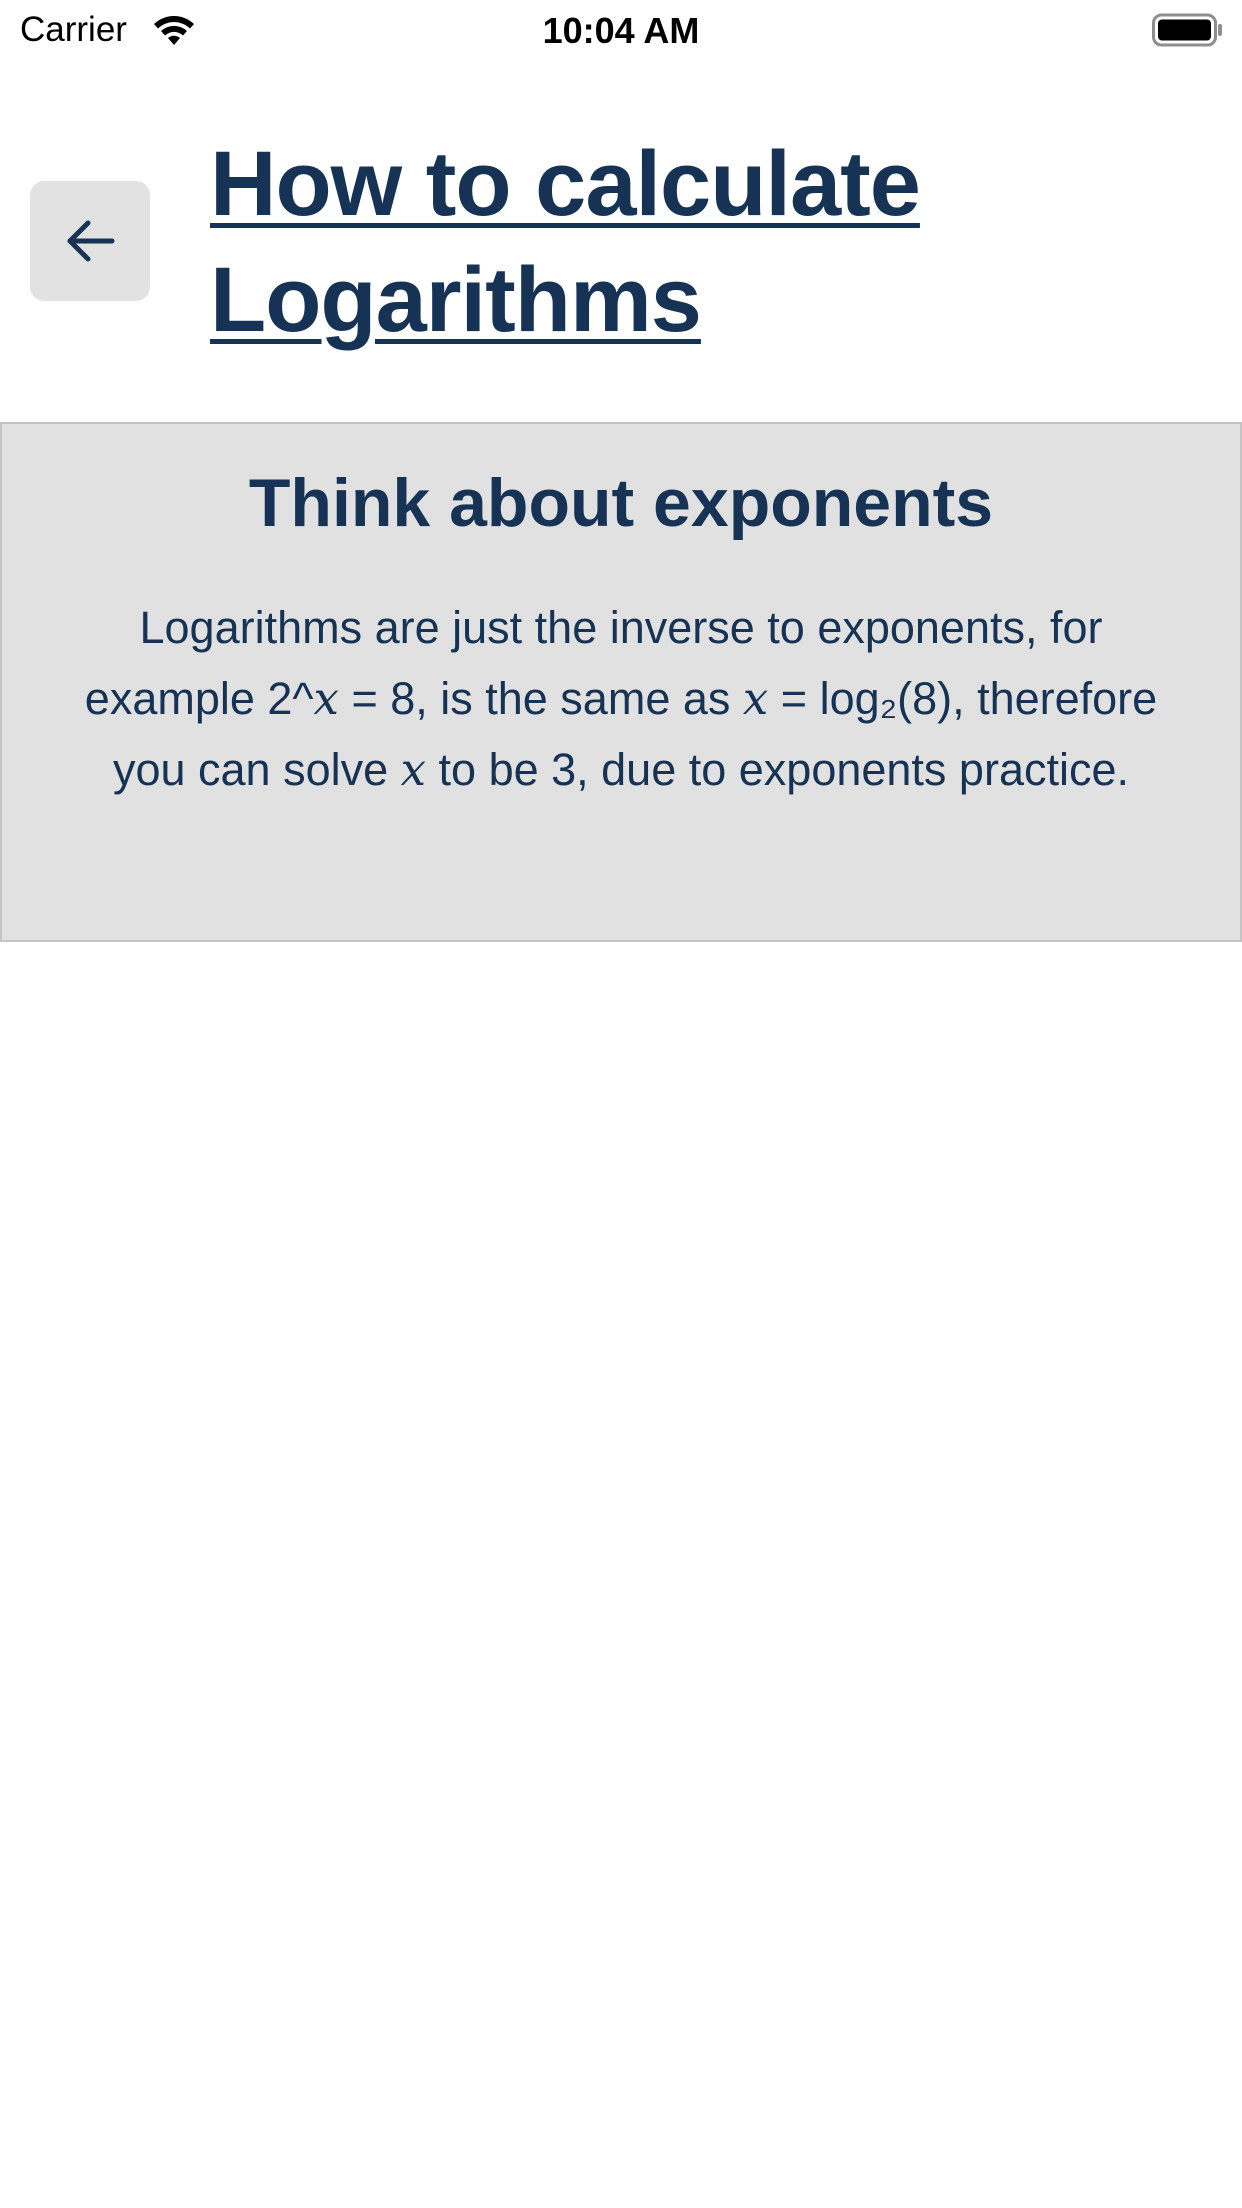 Image resolution: width=1242 pixels, height=2208 pixels. I want to click on page-title: How to calculate Logarithms, so click(565, 242).